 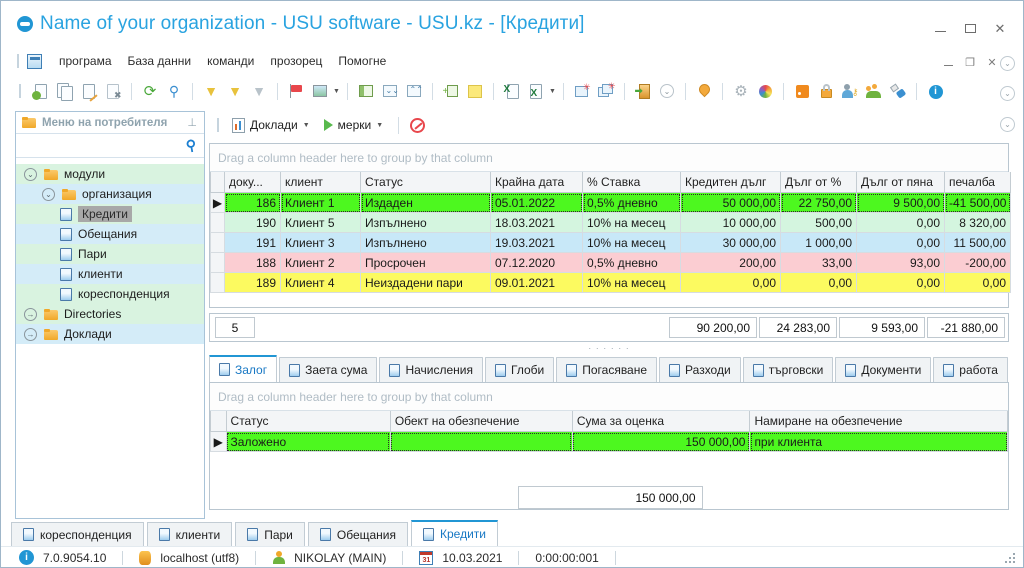 What do you see at coordinates (874, 91) in the screenshot?
I see `users-button` at bounding box center [874, 91].